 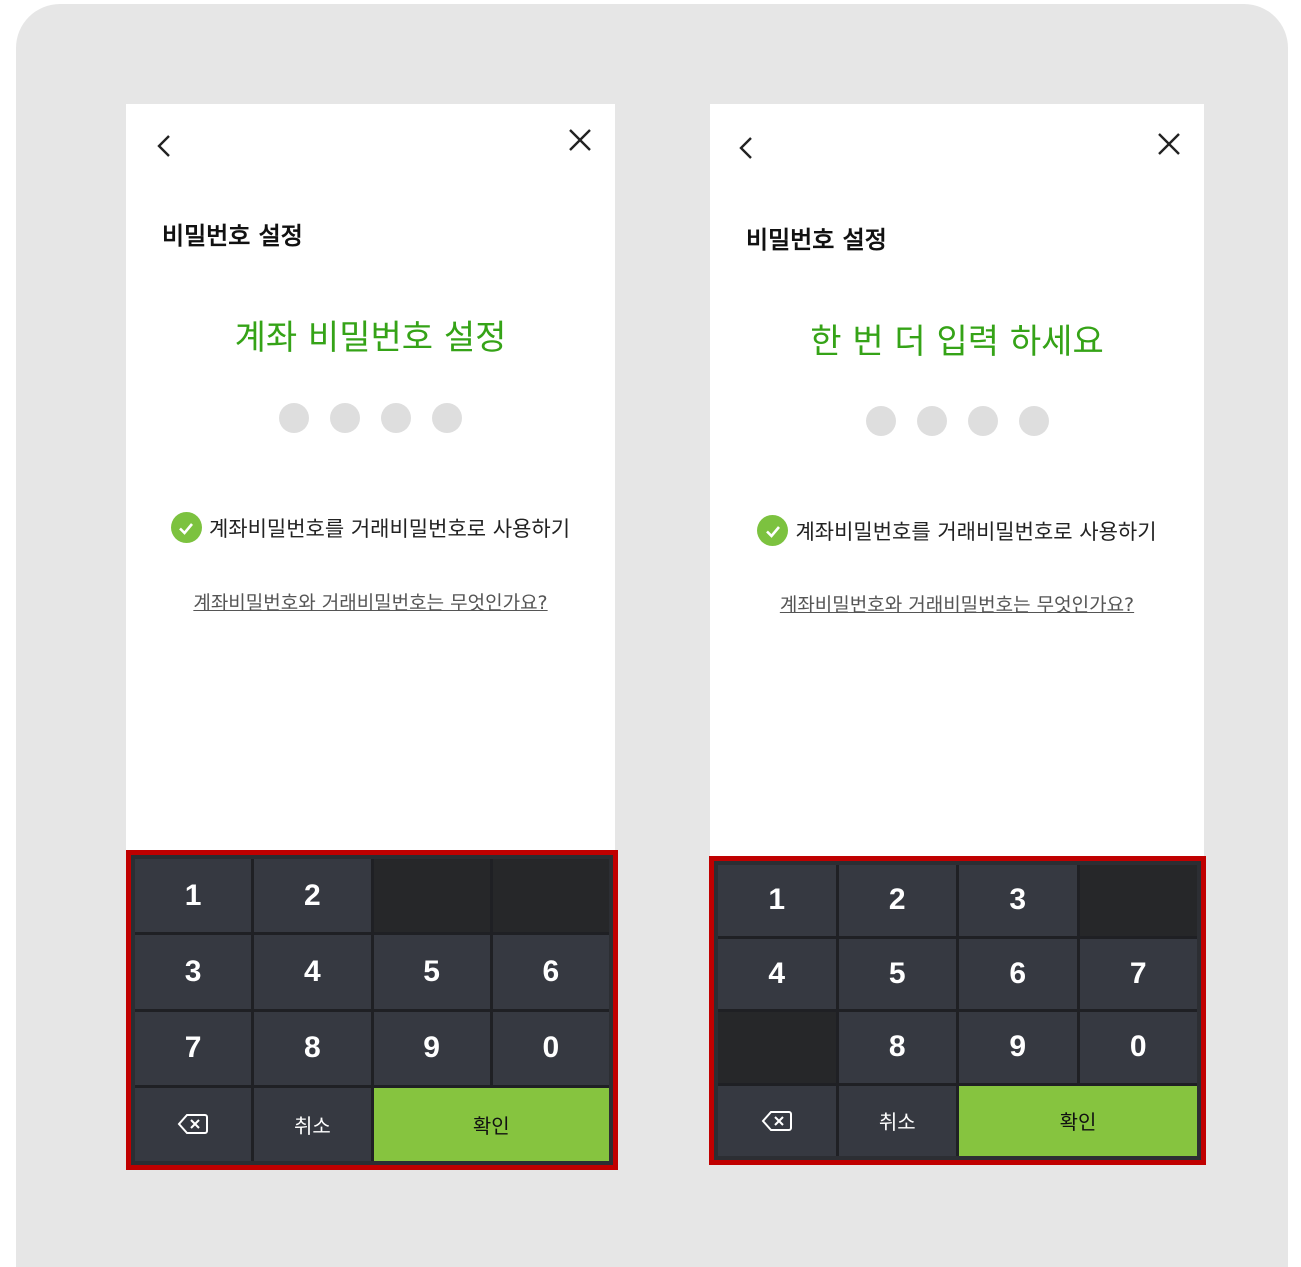 What do you see at coordinates (957, 342) in the screenshot?
I see `pin-prompt: 한 번 더 입력 하세요` at bounding box center [957, 342].